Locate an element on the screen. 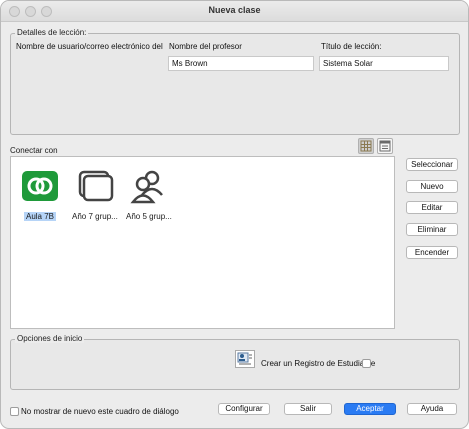 This screenshot has height=429, width=469. configure-button: Configurar is located at coordinates (244, 409).